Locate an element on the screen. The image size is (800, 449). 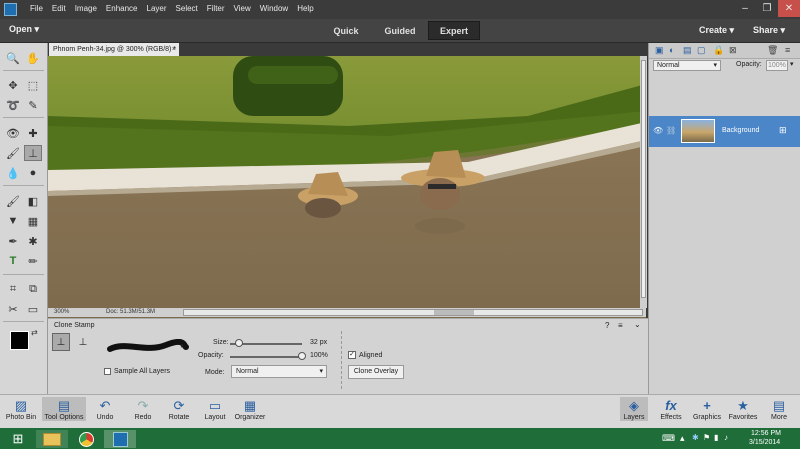
organizer-button: ▦ Organizer is located at coordinates (250, 409).